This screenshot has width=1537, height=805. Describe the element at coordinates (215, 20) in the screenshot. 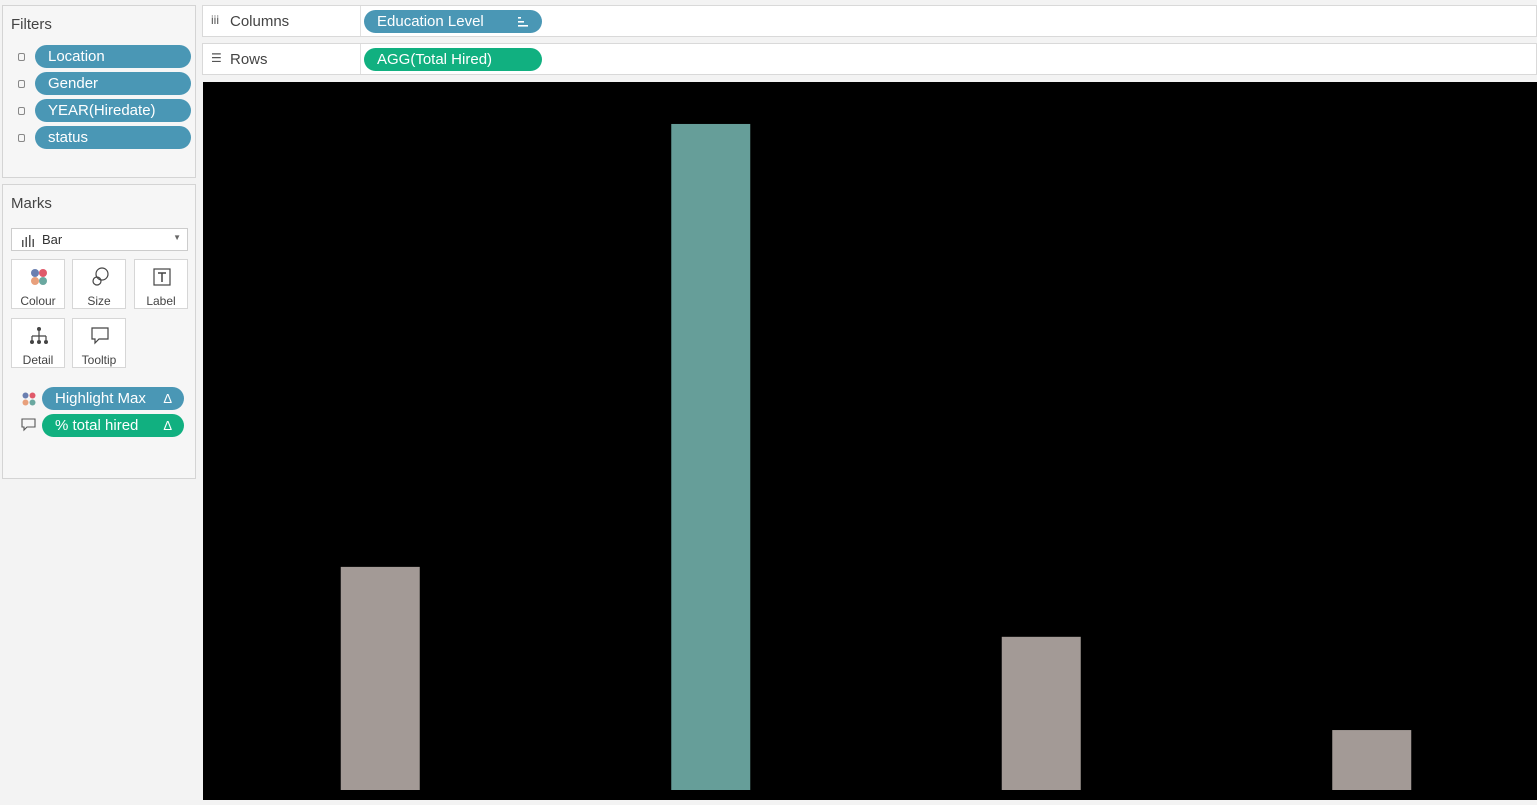

I see `columns-icon: iii` at that location.